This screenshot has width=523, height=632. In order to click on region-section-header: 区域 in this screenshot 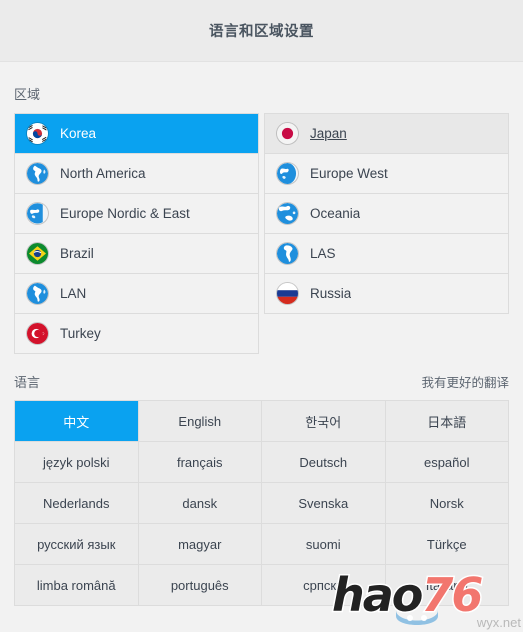, I will do `click(261, 93)`.